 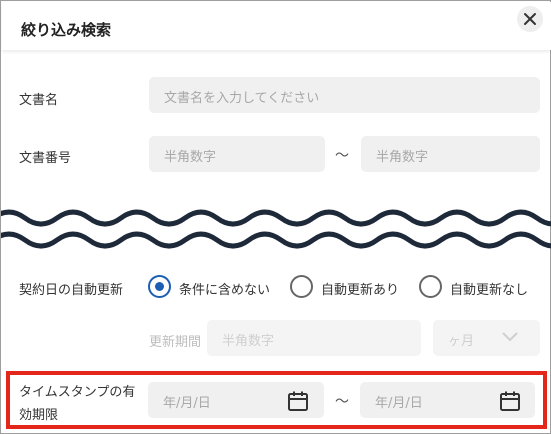 I want to click on renewal-unit-select: ヶ月, so click(x=486, y=338).